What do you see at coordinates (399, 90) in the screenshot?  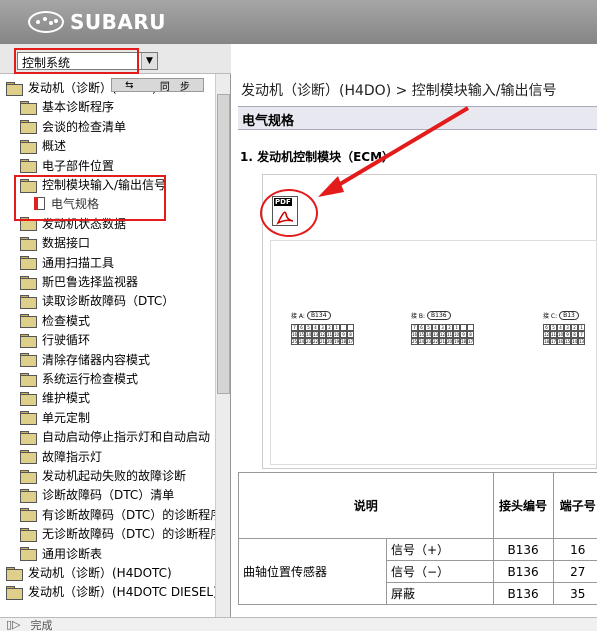 I see `breadcrumb: 发动机（诊断）(H4DO) > 控制模块输入/输出信号` at bounding box center [399, 90].